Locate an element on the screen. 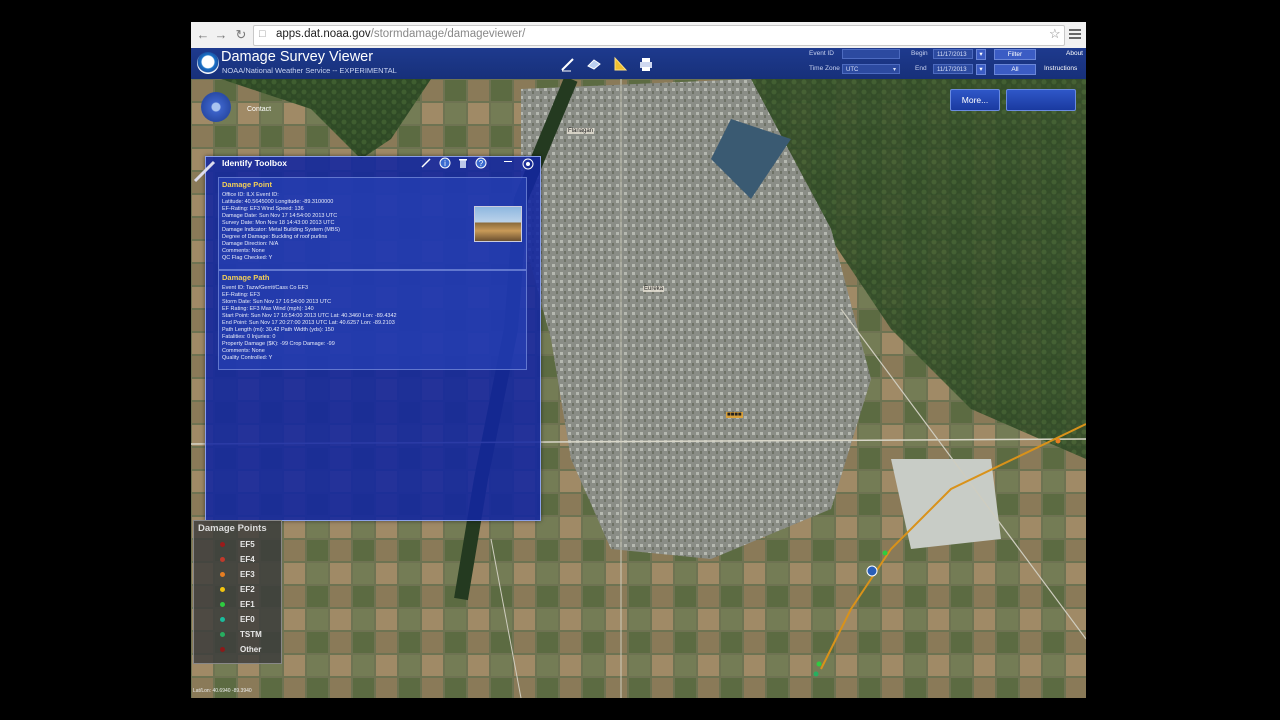 The width and height of the screenshot is (1280, 720). legend-item: TSTM is located at coordinates (237, 636).